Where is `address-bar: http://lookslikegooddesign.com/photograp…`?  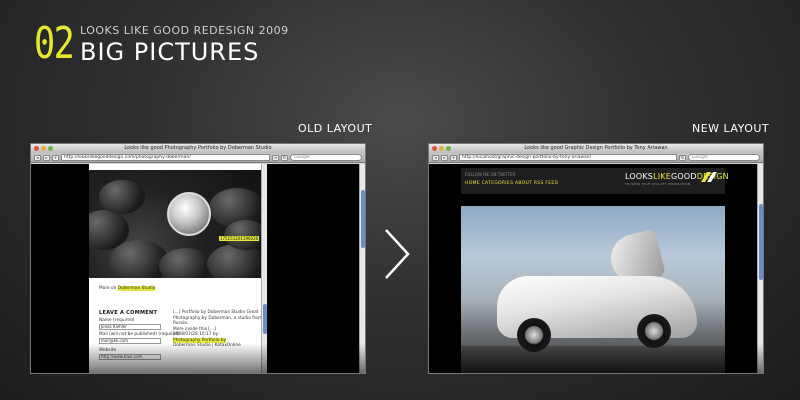 address-bar: http://lookslikegooddesign.com/photograp… is located at coordinates (165, 157).